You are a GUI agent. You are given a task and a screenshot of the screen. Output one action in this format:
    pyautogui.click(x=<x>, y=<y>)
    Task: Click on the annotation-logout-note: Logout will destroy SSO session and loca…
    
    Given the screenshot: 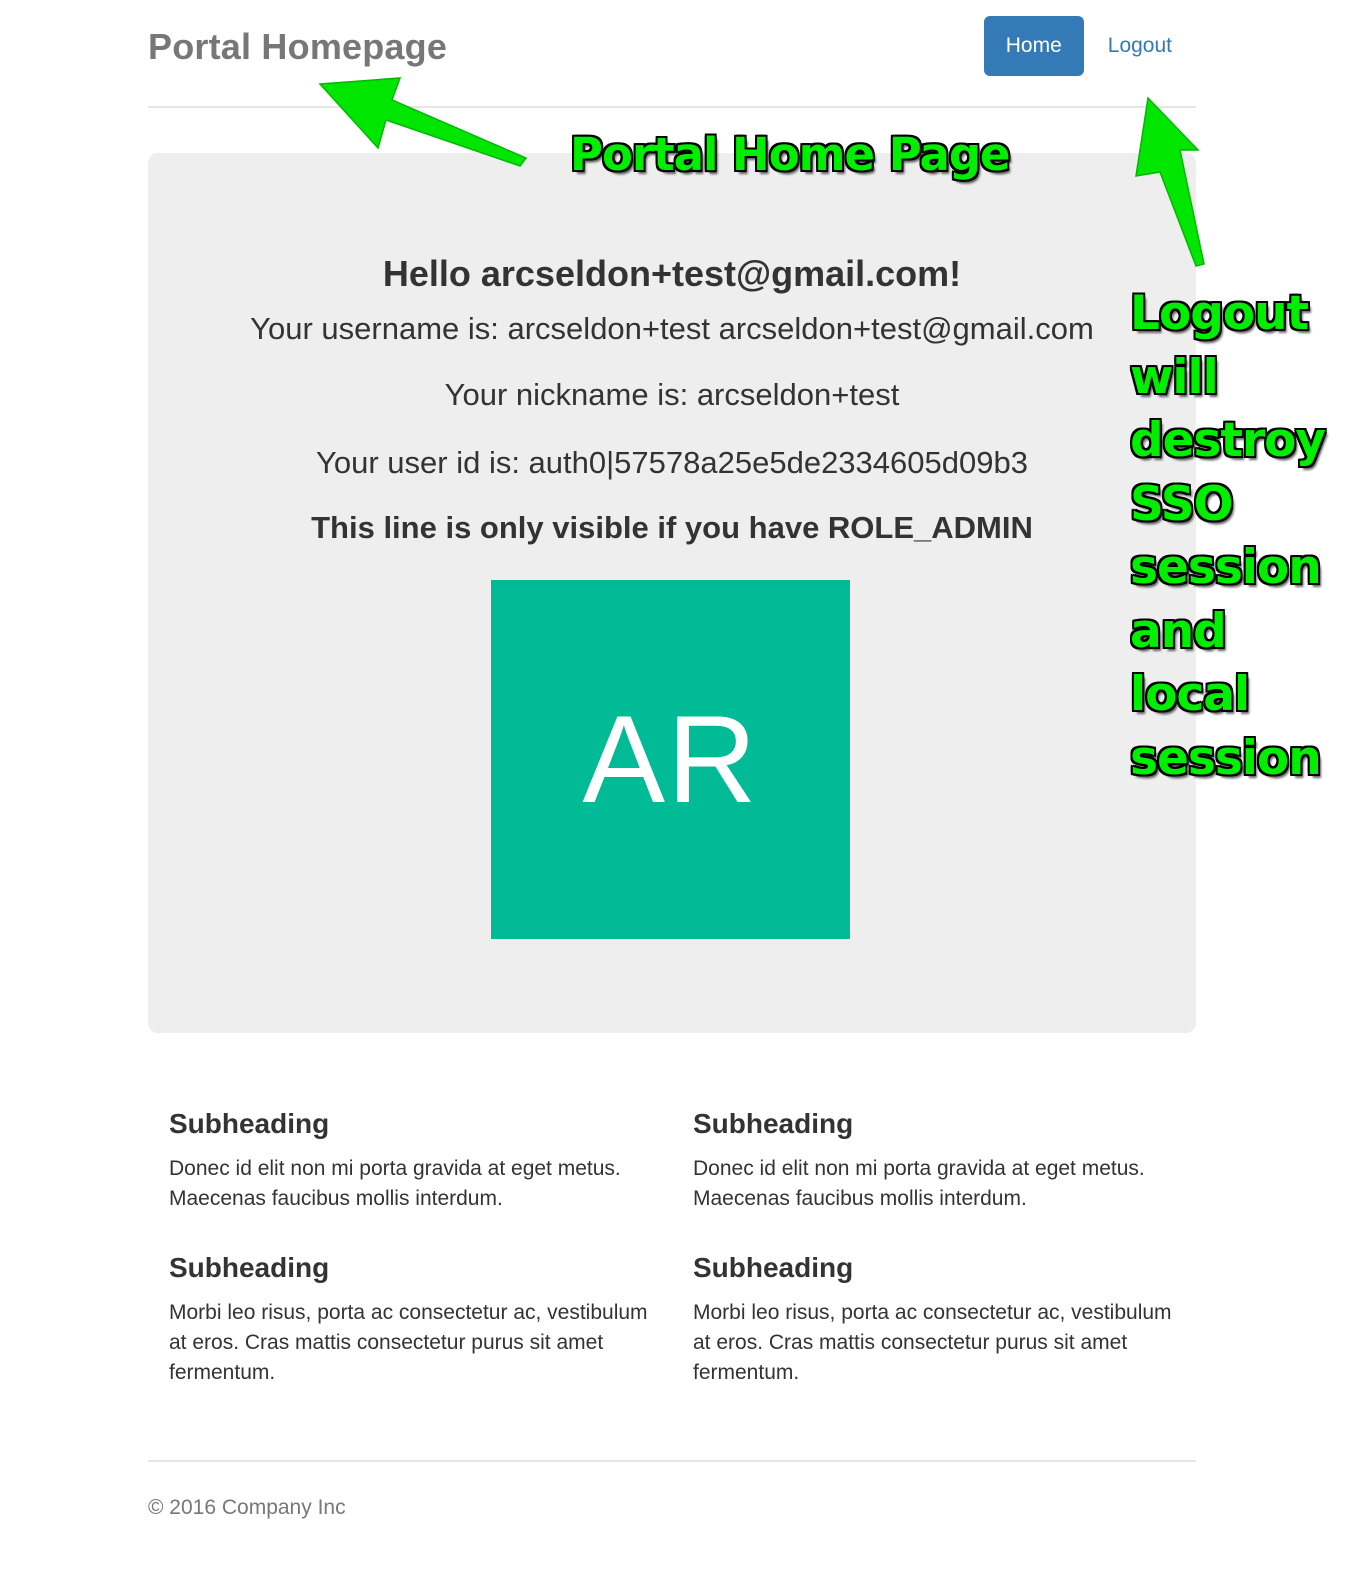 What is the action you would take?
    pyautogui.click(x=1228, y=536)
    